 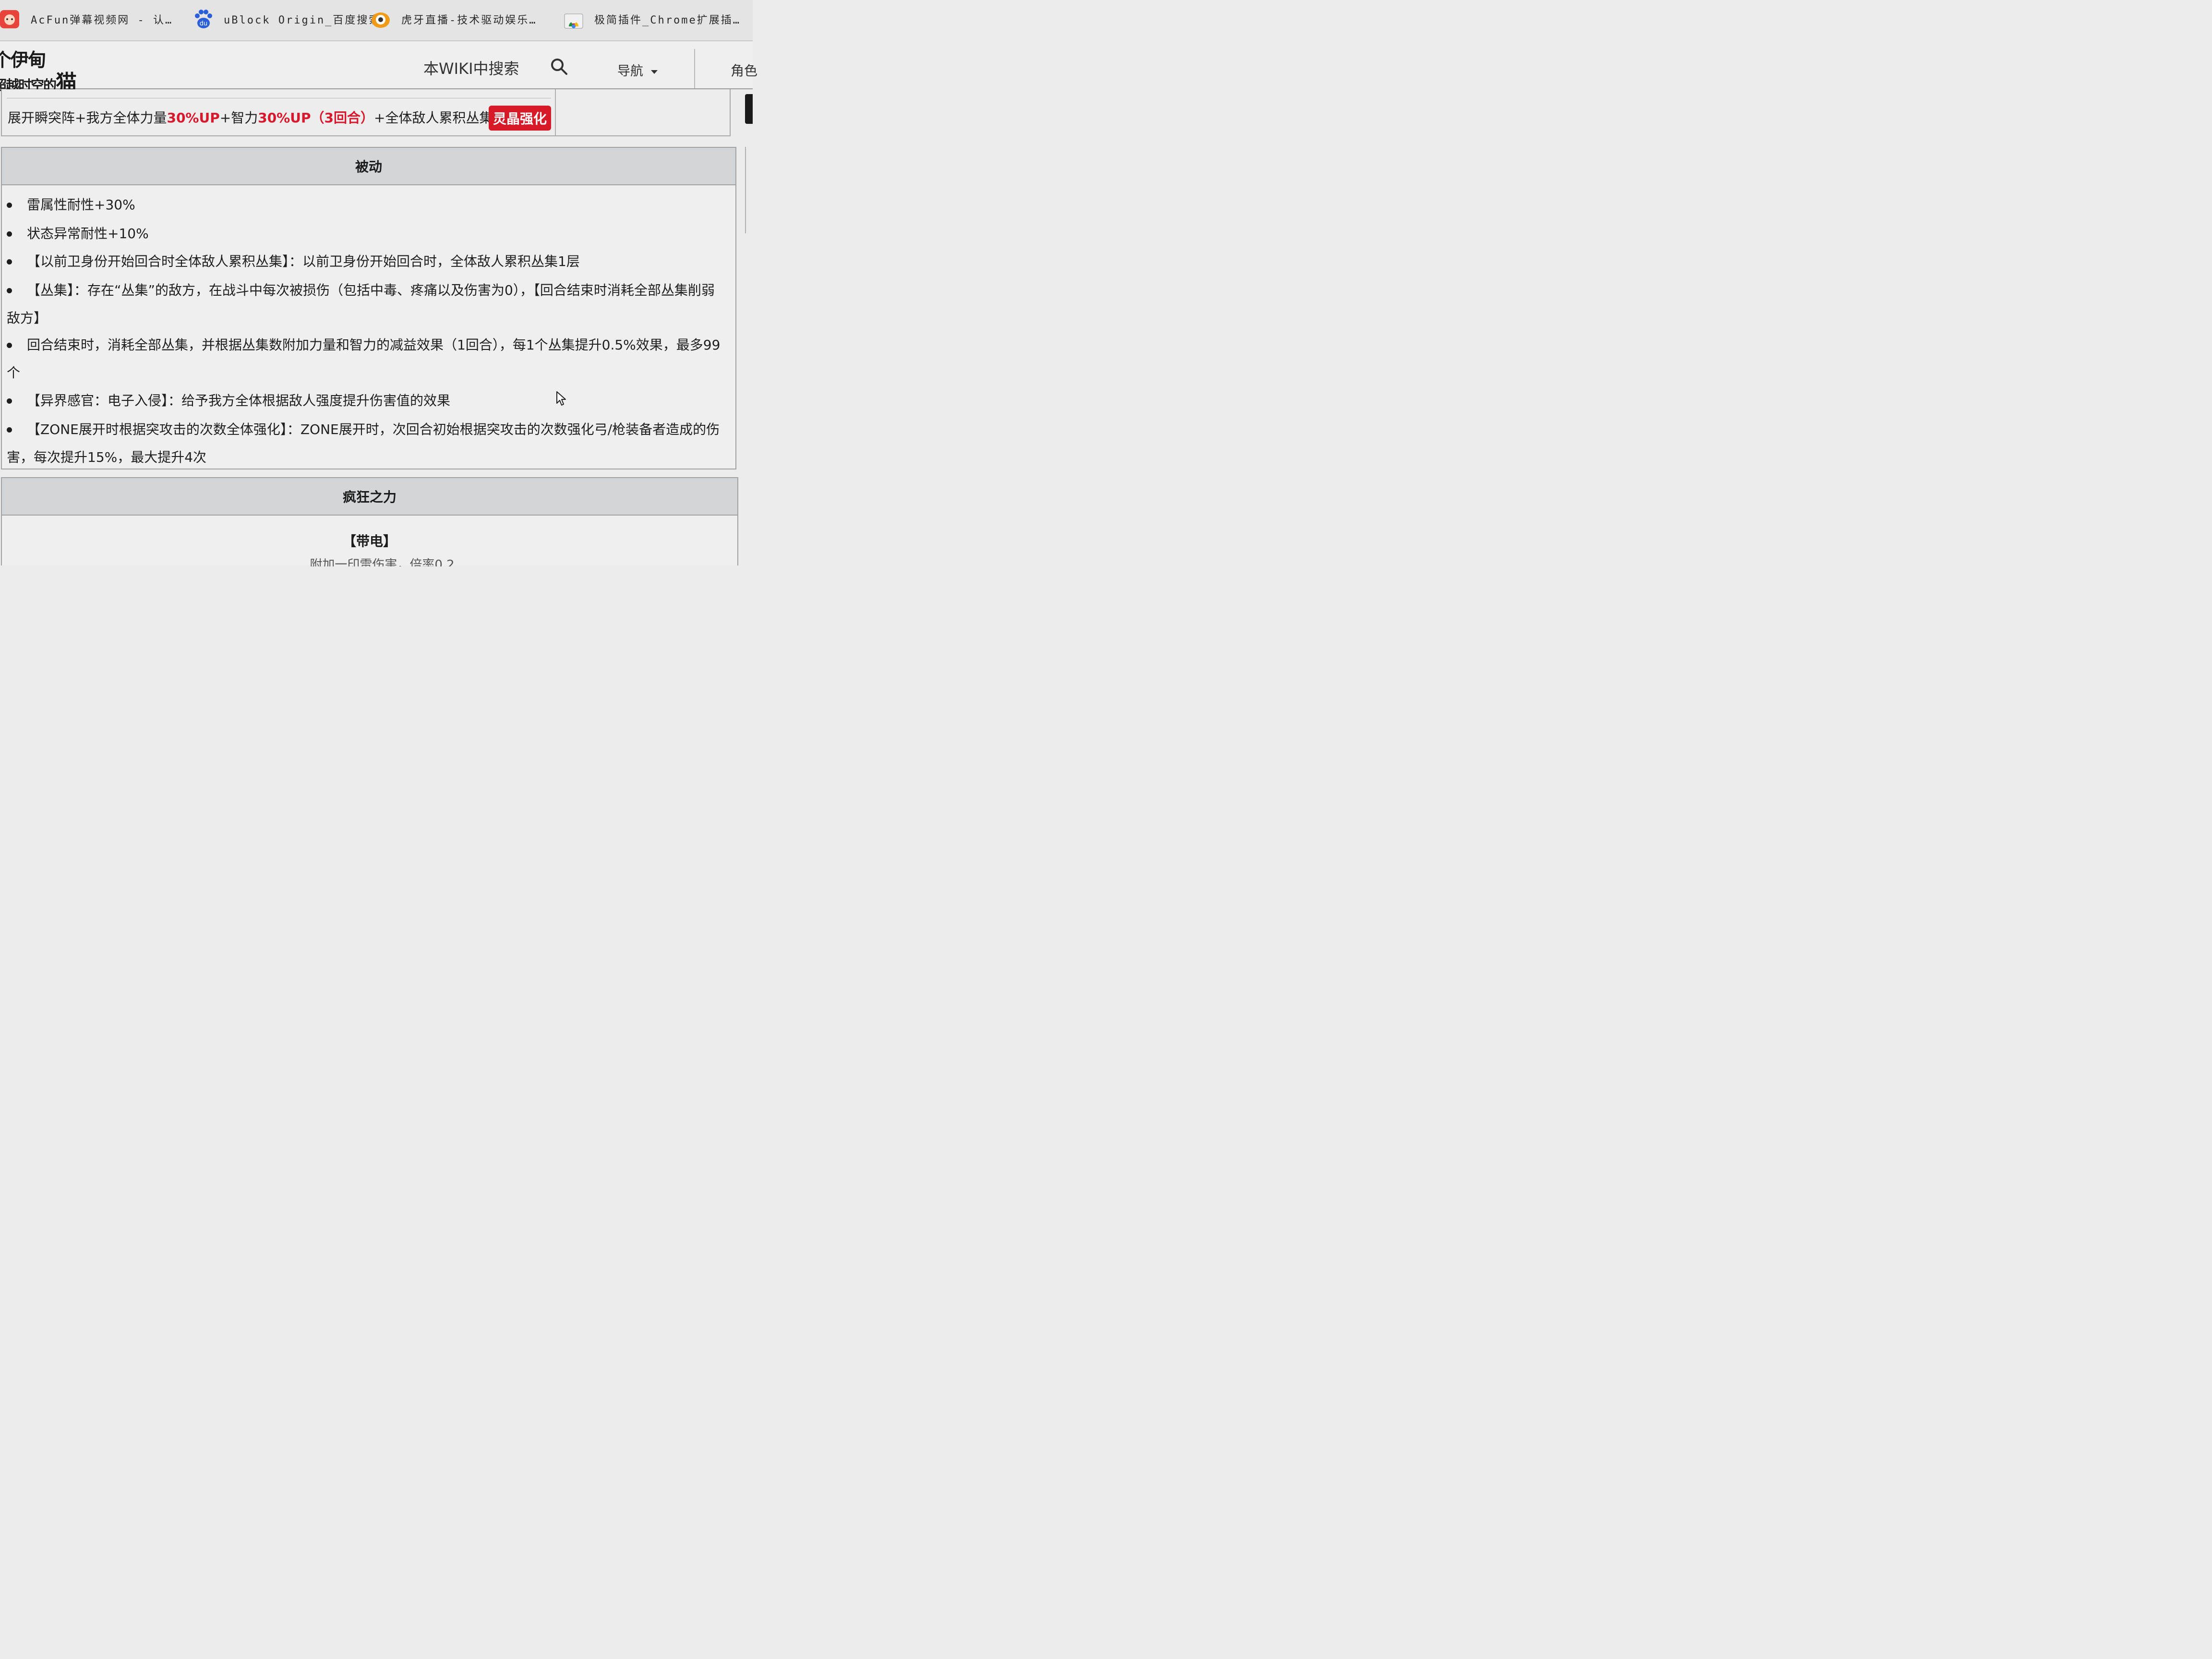 What do you see at coordinates (367, 205) in the screenshot?
I see `list-item: 雷属性耐性+30%` at bounding box center [367, 205].